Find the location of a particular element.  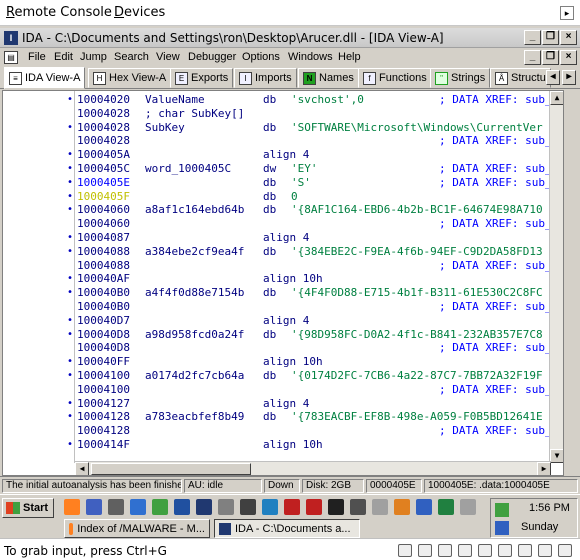

tab-structures: Å Structu is located at coordinates (520, 78).